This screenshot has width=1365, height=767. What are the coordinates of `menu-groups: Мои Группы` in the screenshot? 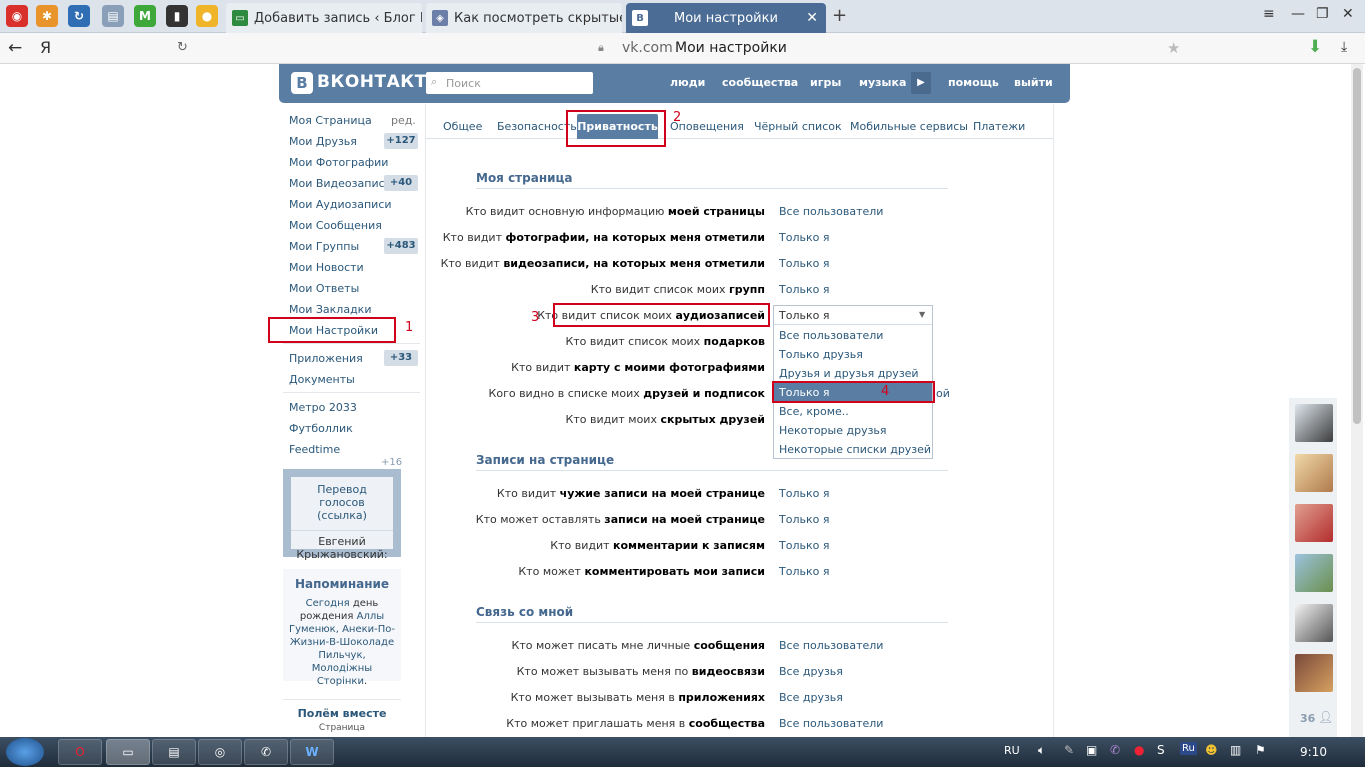 It's located at (324, 246).